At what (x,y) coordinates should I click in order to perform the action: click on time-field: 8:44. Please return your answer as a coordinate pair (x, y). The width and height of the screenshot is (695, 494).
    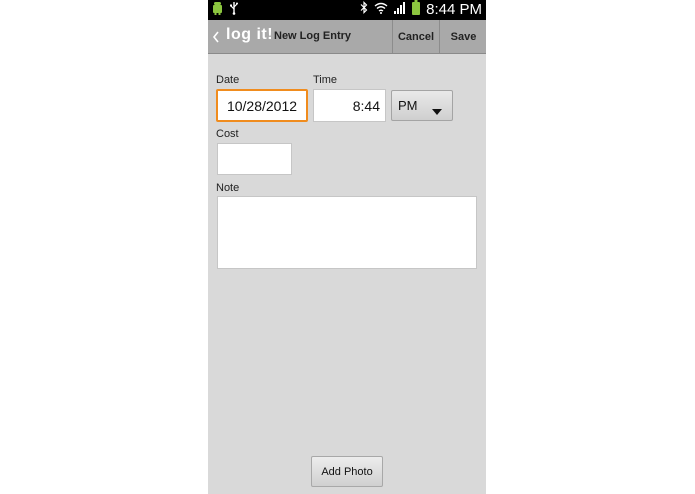
    Looking at the image, I should click on (349, 105).